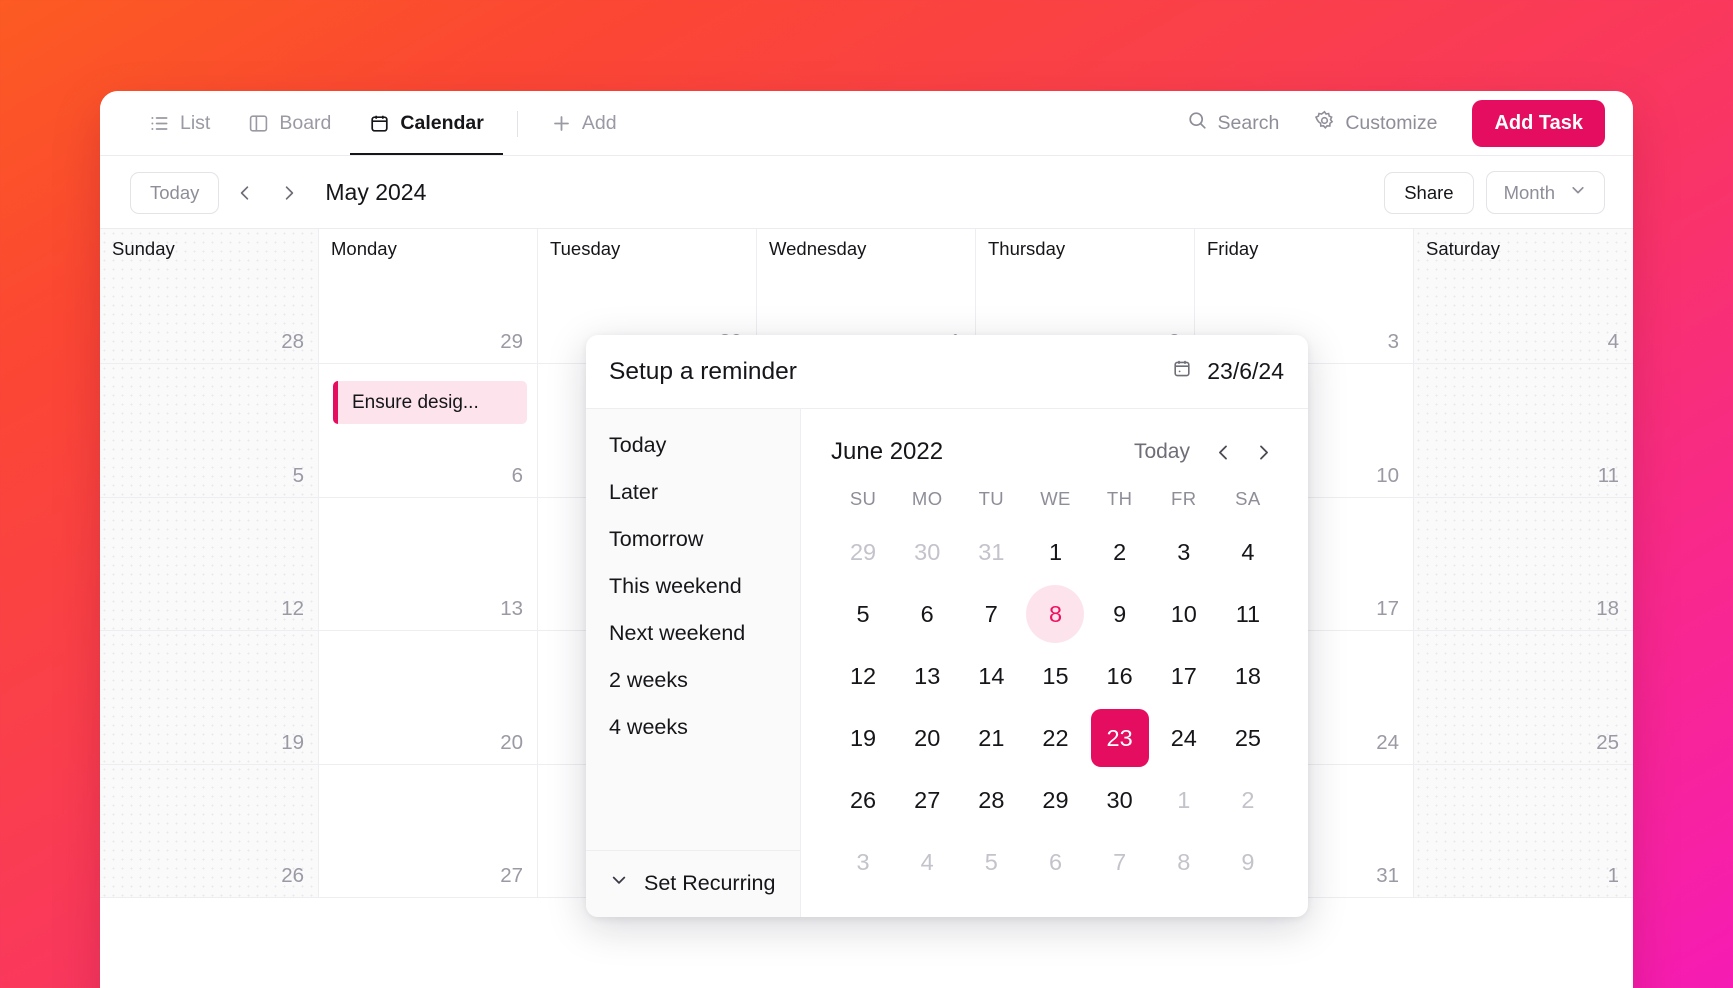 The image size is (1733, 988). Describe the element at coordinates (428, 698) in the screenshot. I see `month-day-cell: 20` at that location.